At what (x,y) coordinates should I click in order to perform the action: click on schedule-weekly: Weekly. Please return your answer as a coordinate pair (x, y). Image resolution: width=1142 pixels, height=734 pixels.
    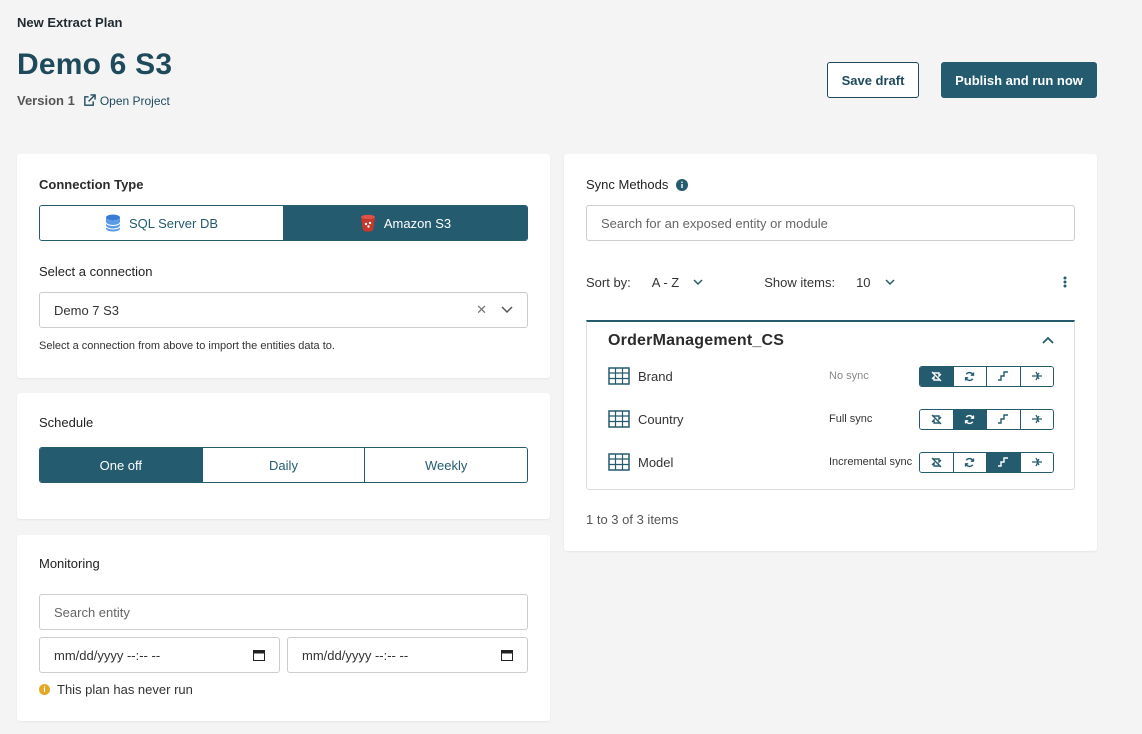
    Looking at the image, I should click on (445, 465).